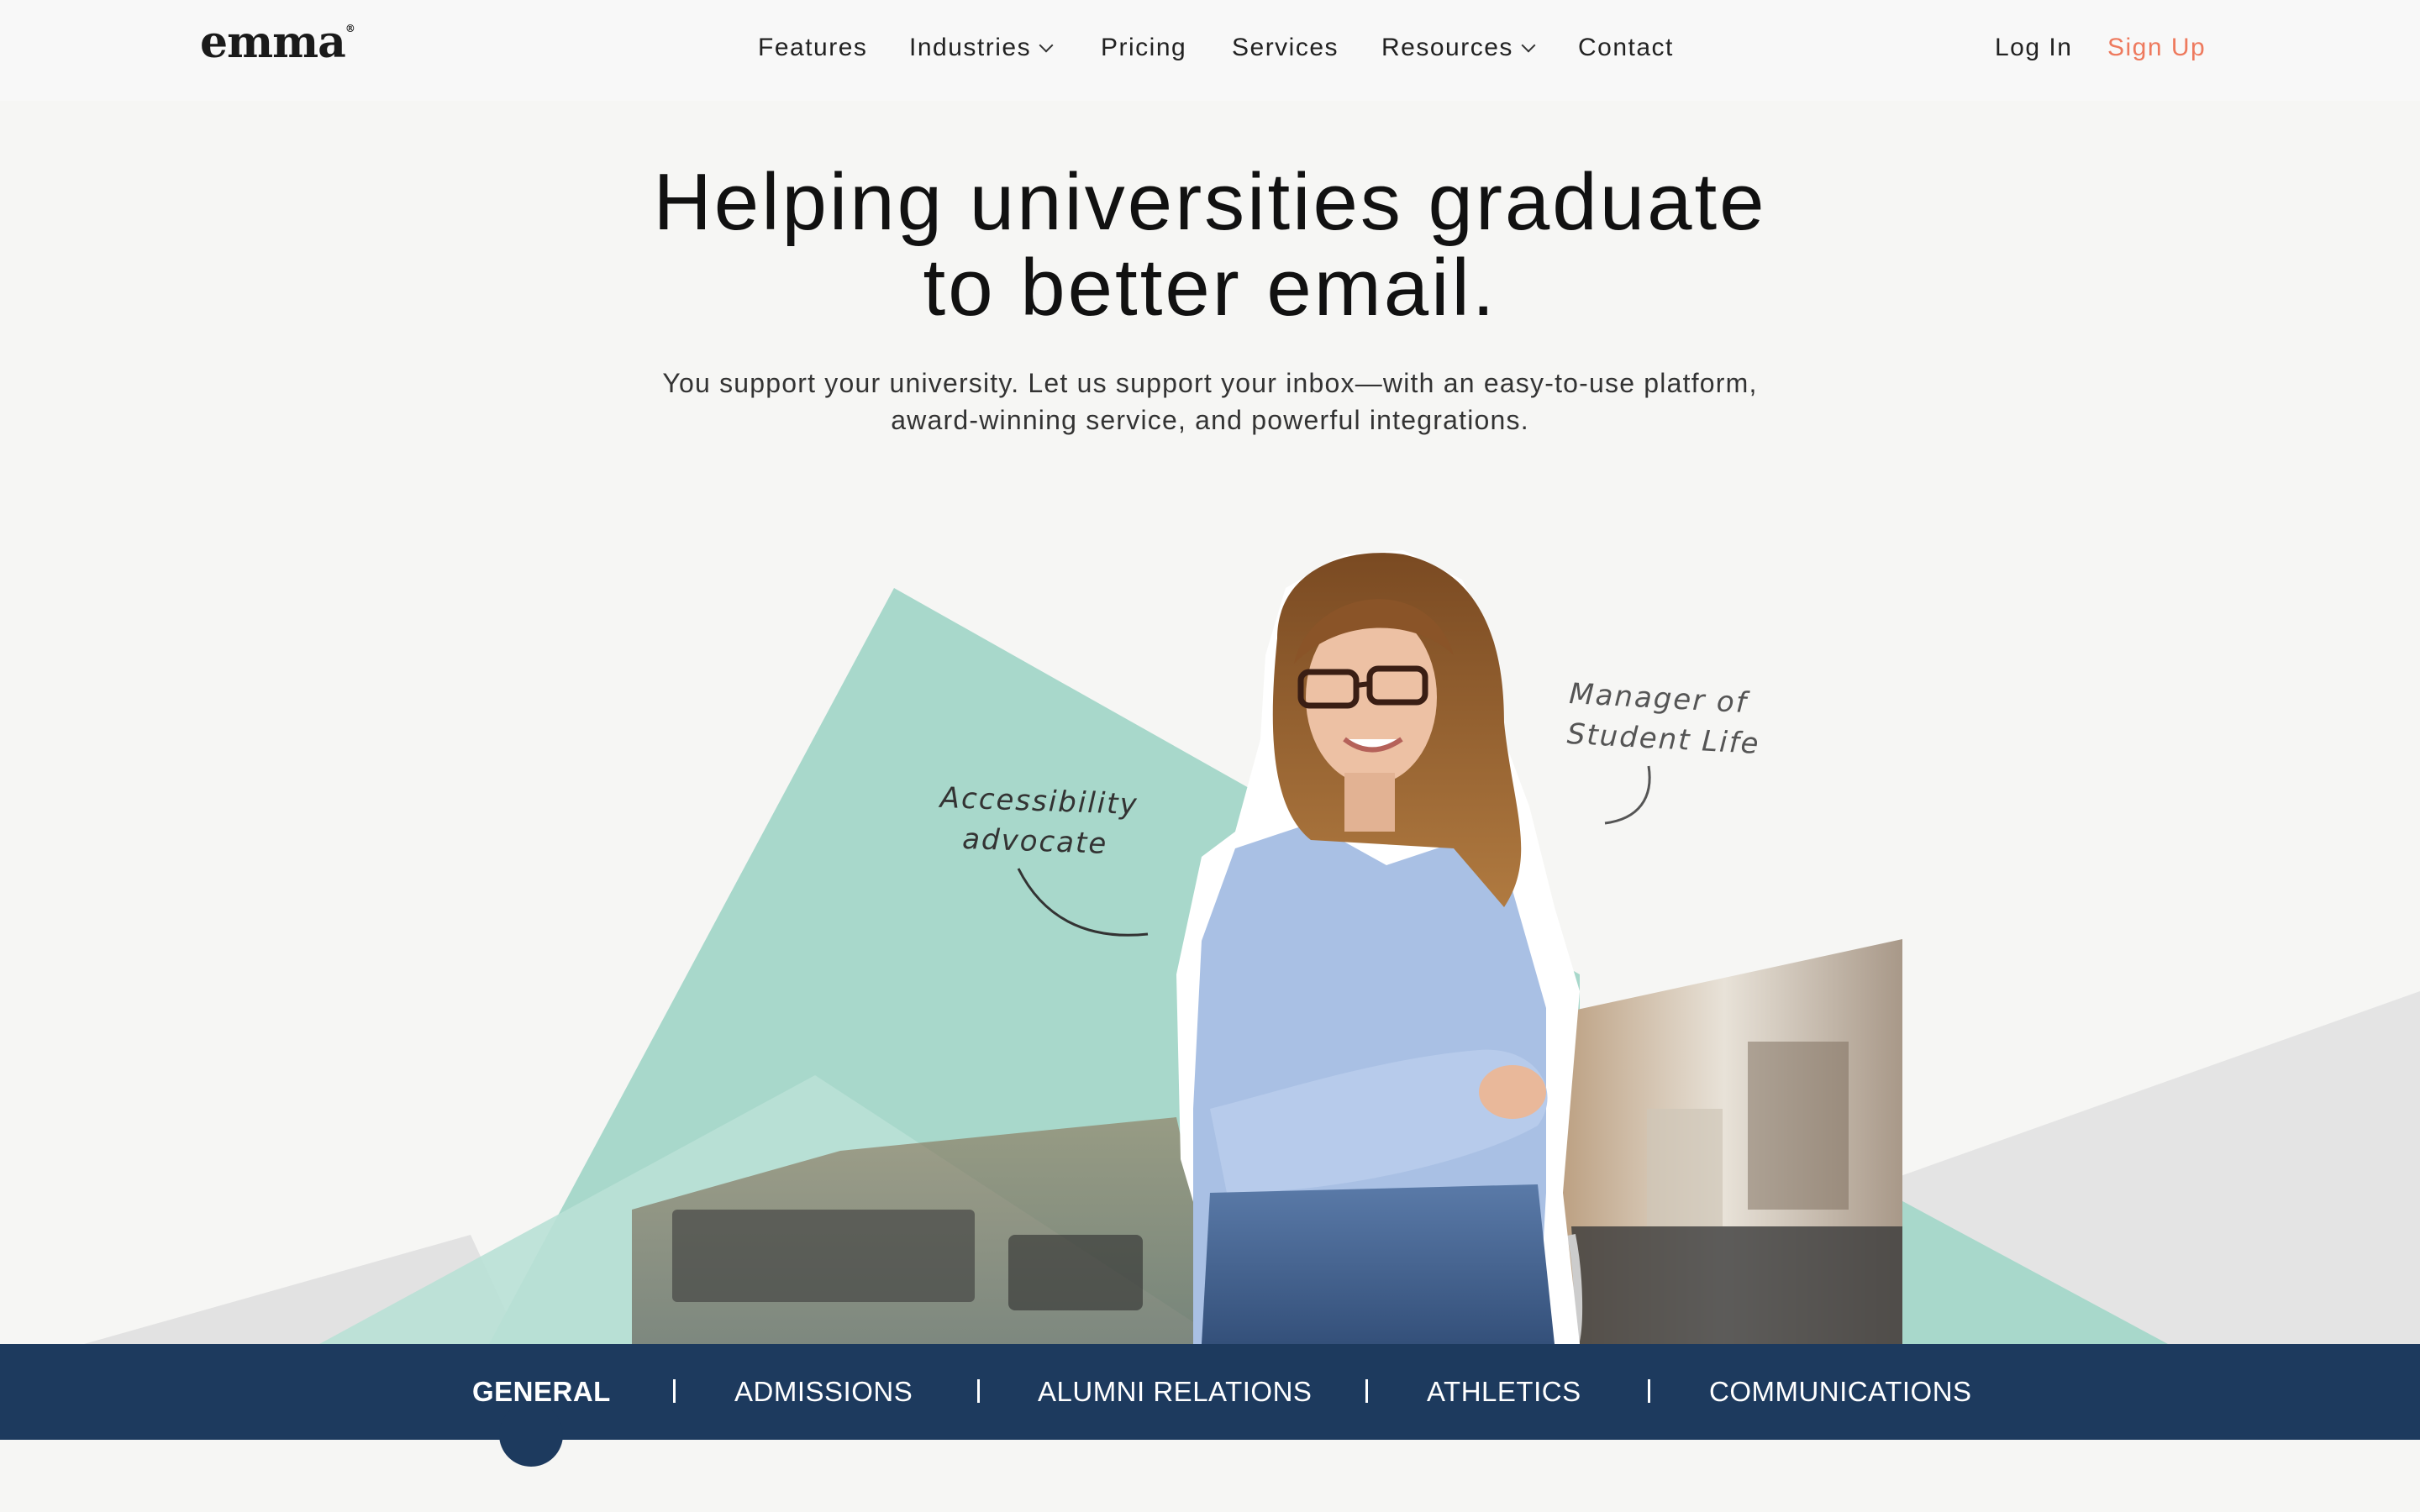 The height and width of the screenshot is (1512, 2420). I want to click on annotation-left-line-2: advocate, so click(1034, 841).